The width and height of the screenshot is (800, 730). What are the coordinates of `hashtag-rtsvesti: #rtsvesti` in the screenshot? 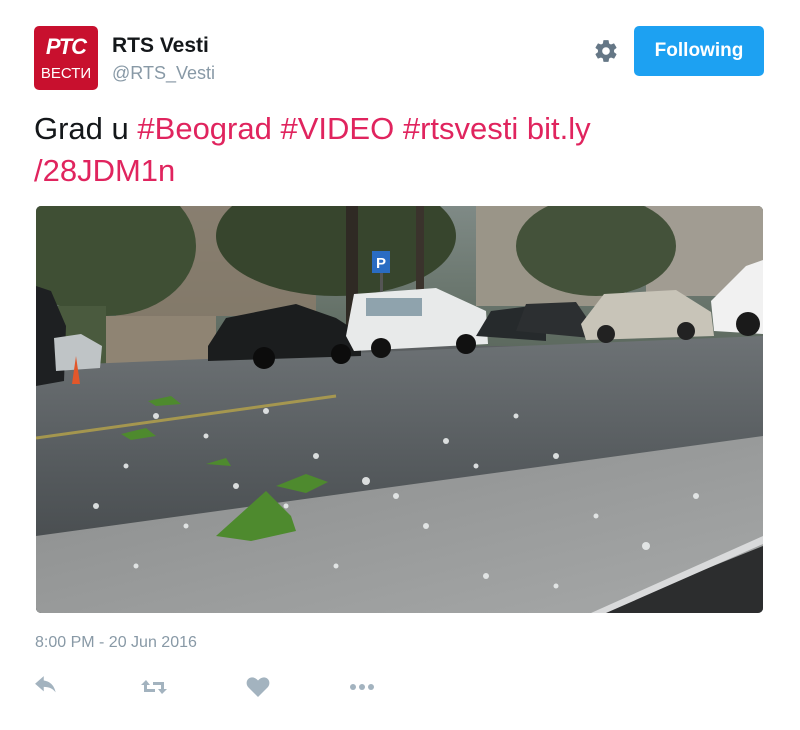 It's located at (460, 128).